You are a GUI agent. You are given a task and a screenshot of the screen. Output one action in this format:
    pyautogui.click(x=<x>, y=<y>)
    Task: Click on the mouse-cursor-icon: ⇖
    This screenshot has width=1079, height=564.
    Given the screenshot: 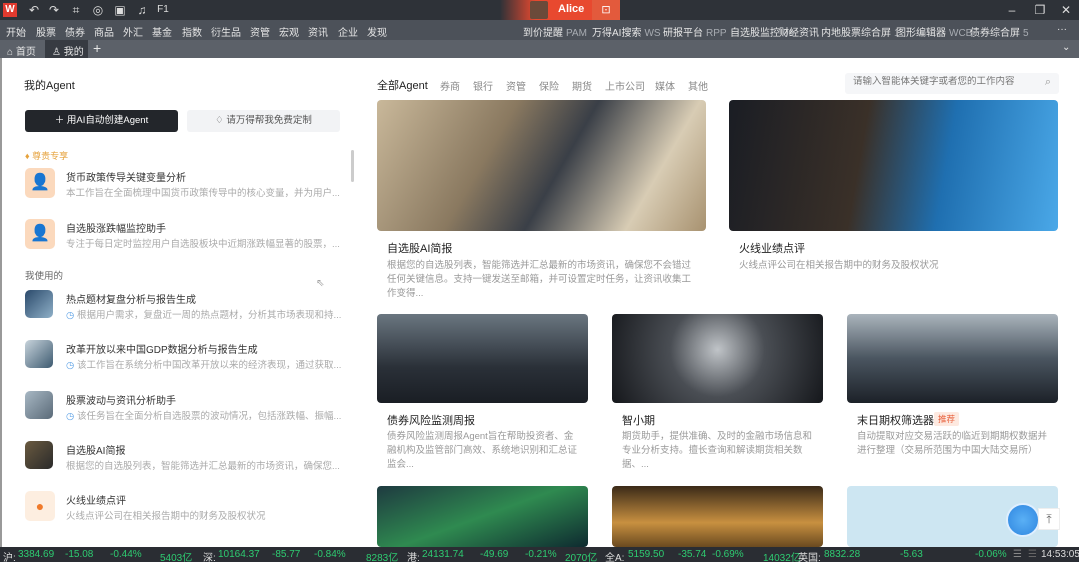 What is the action you would take?
    pyautogui.click(x=320, y=283)
    